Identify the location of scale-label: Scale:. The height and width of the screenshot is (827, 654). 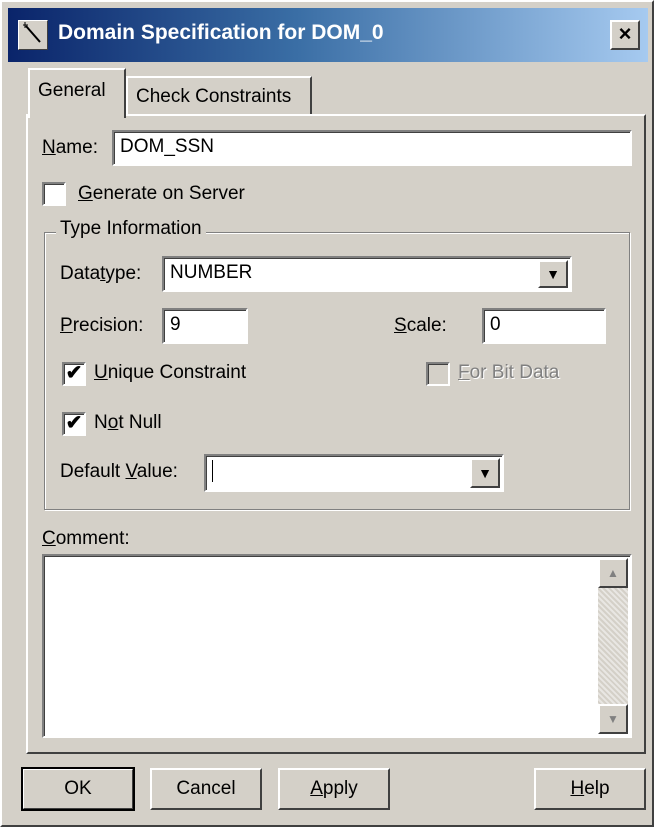
(420, 325).